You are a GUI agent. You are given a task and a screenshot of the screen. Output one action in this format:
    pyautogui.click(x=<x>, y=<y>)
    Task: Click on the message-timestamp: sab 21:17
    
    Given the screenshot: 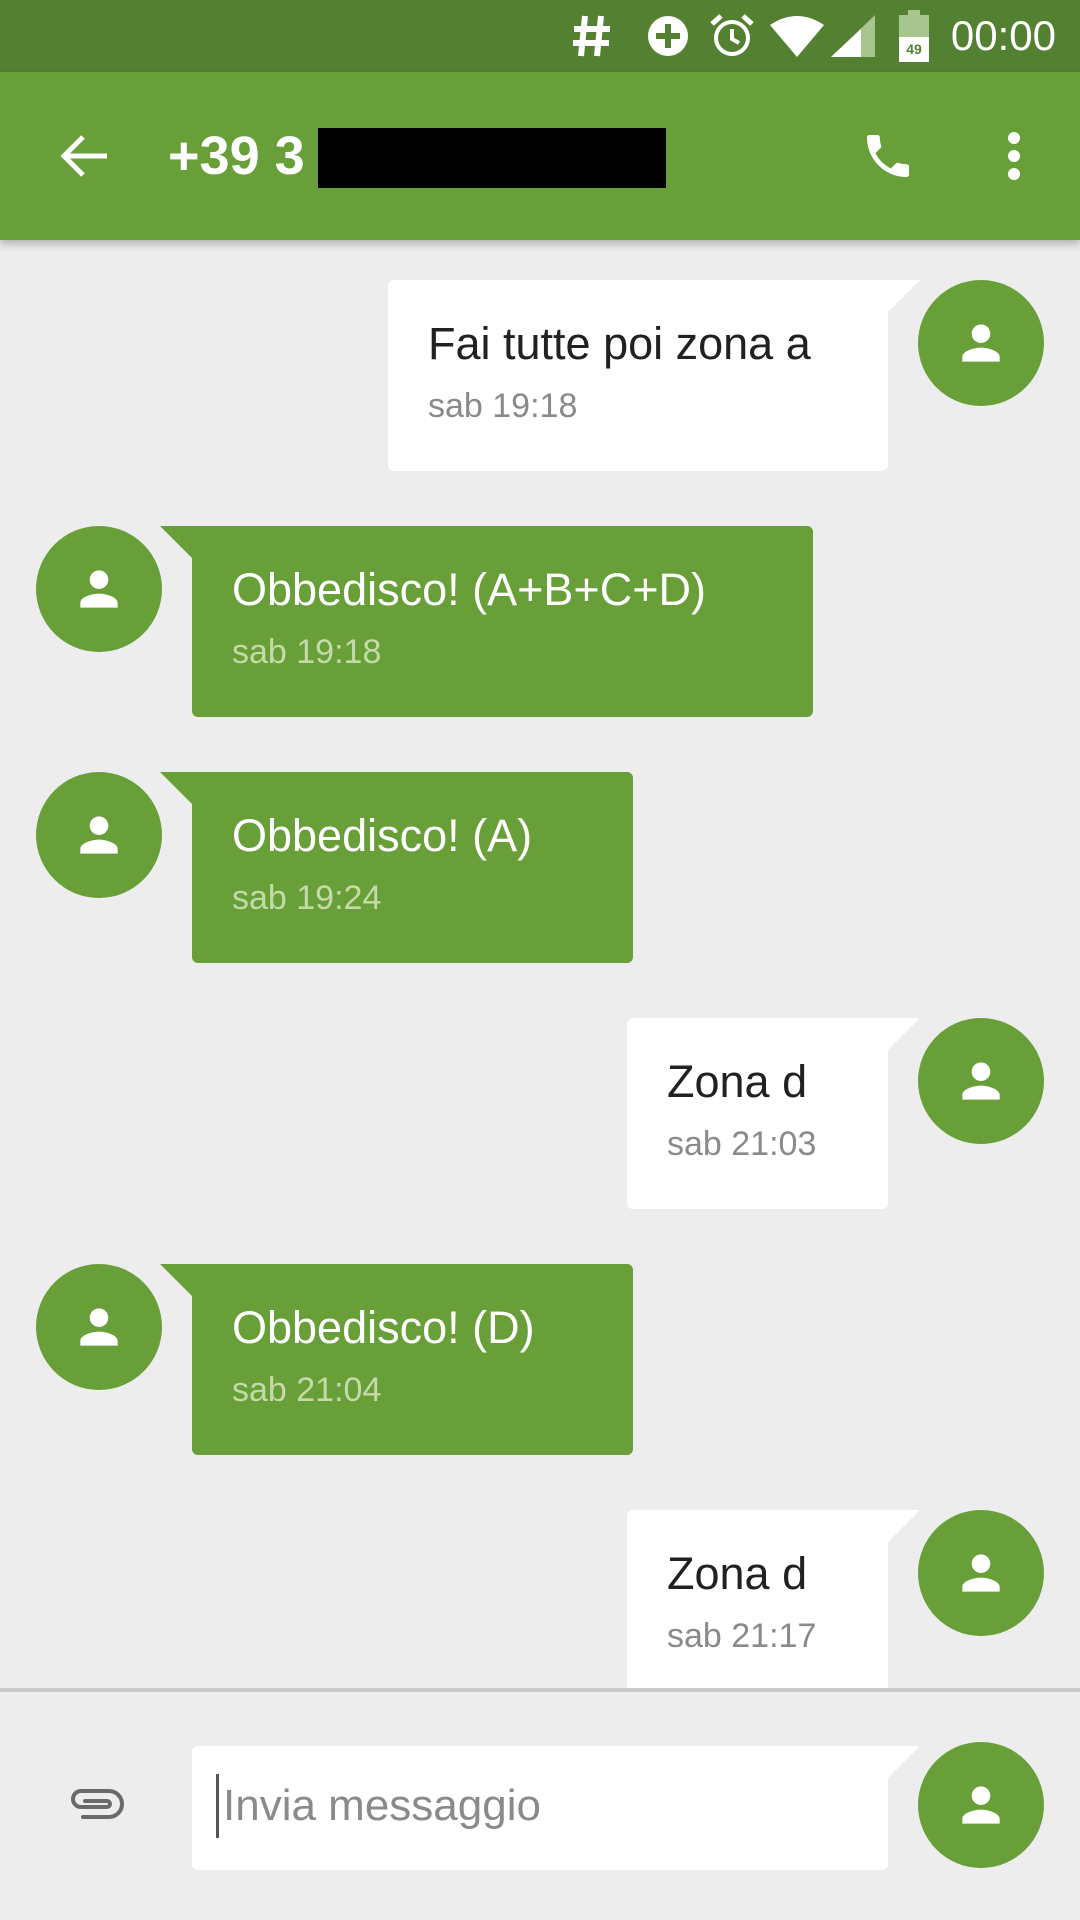 What is the action you would take?
    pyautogui.click(x=742, y=1636)
    